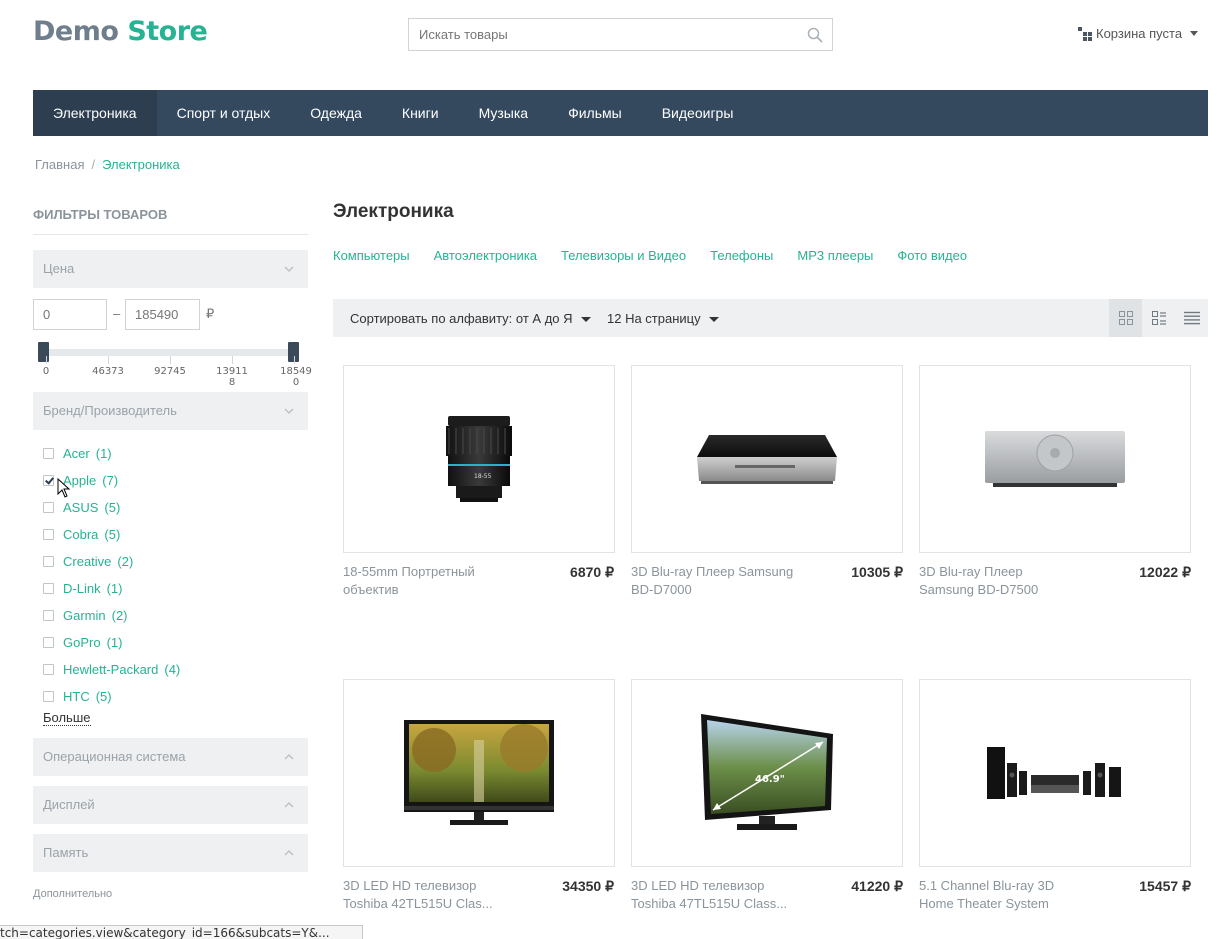 Image resolution: width=1217 pixels, height=939 pixels. What do you see at coordinates (336, 113) in the screenshot?
I see `nav-item-clothes: Одежда` at bounding box center [336, 113].